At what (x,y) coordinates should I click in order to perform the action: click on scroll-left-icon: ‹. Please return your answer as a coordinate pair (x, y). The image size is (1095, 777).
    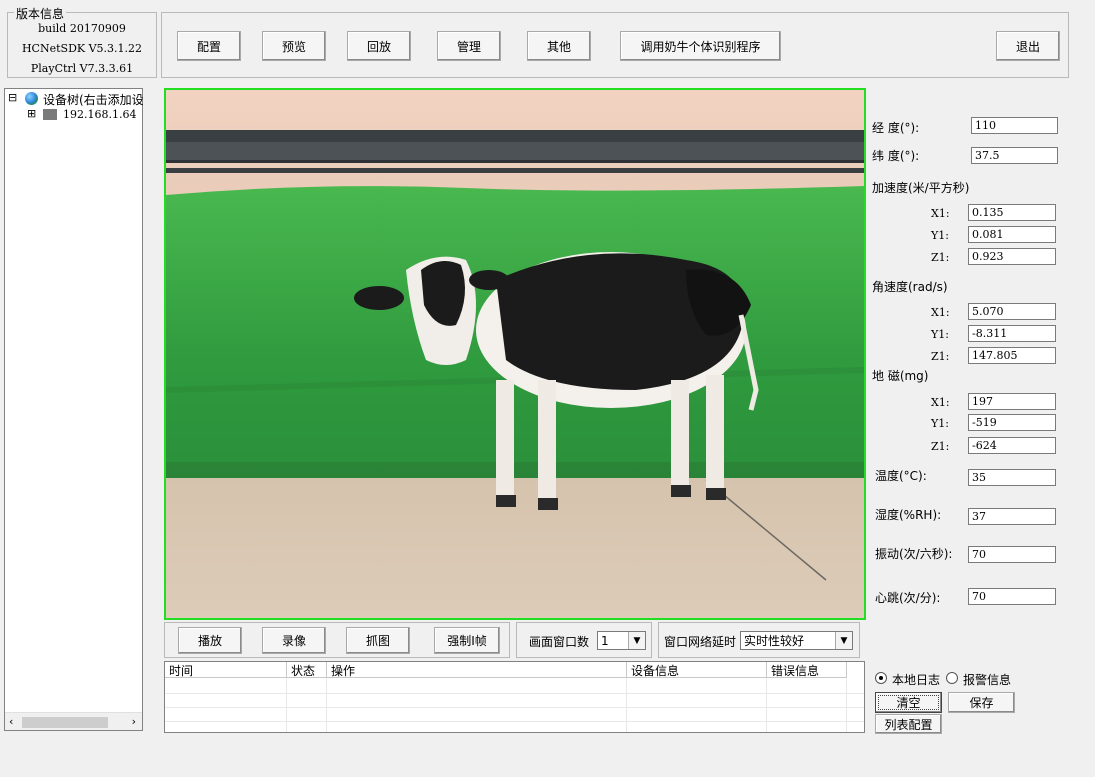
    Looking at the image, I should click on (11, 721).